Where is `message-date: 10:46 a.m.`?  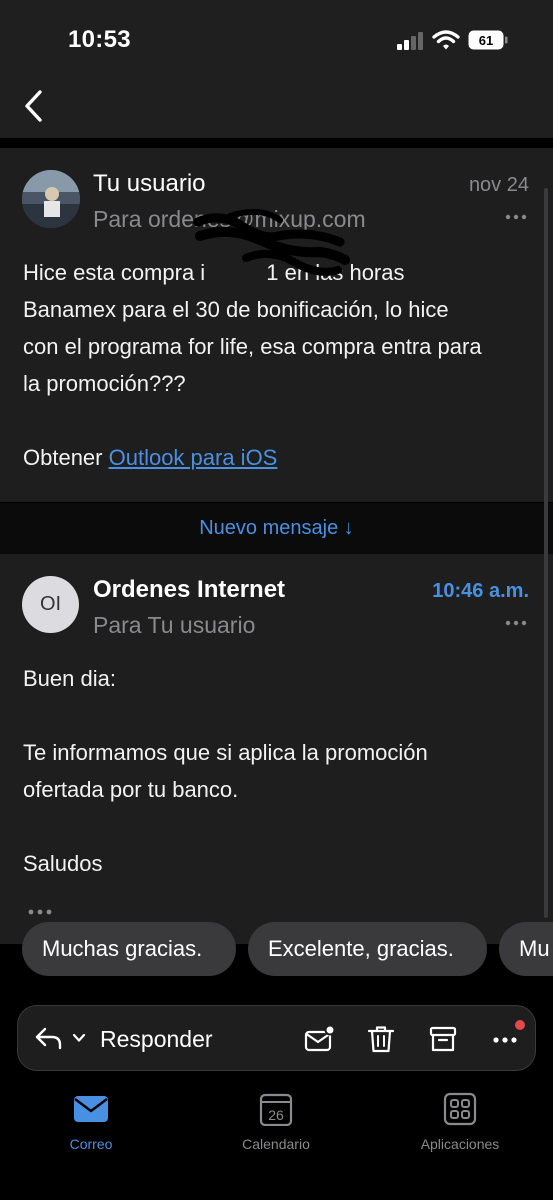 message-date: 10:46 a.m. is located at coordinates (480, 591).